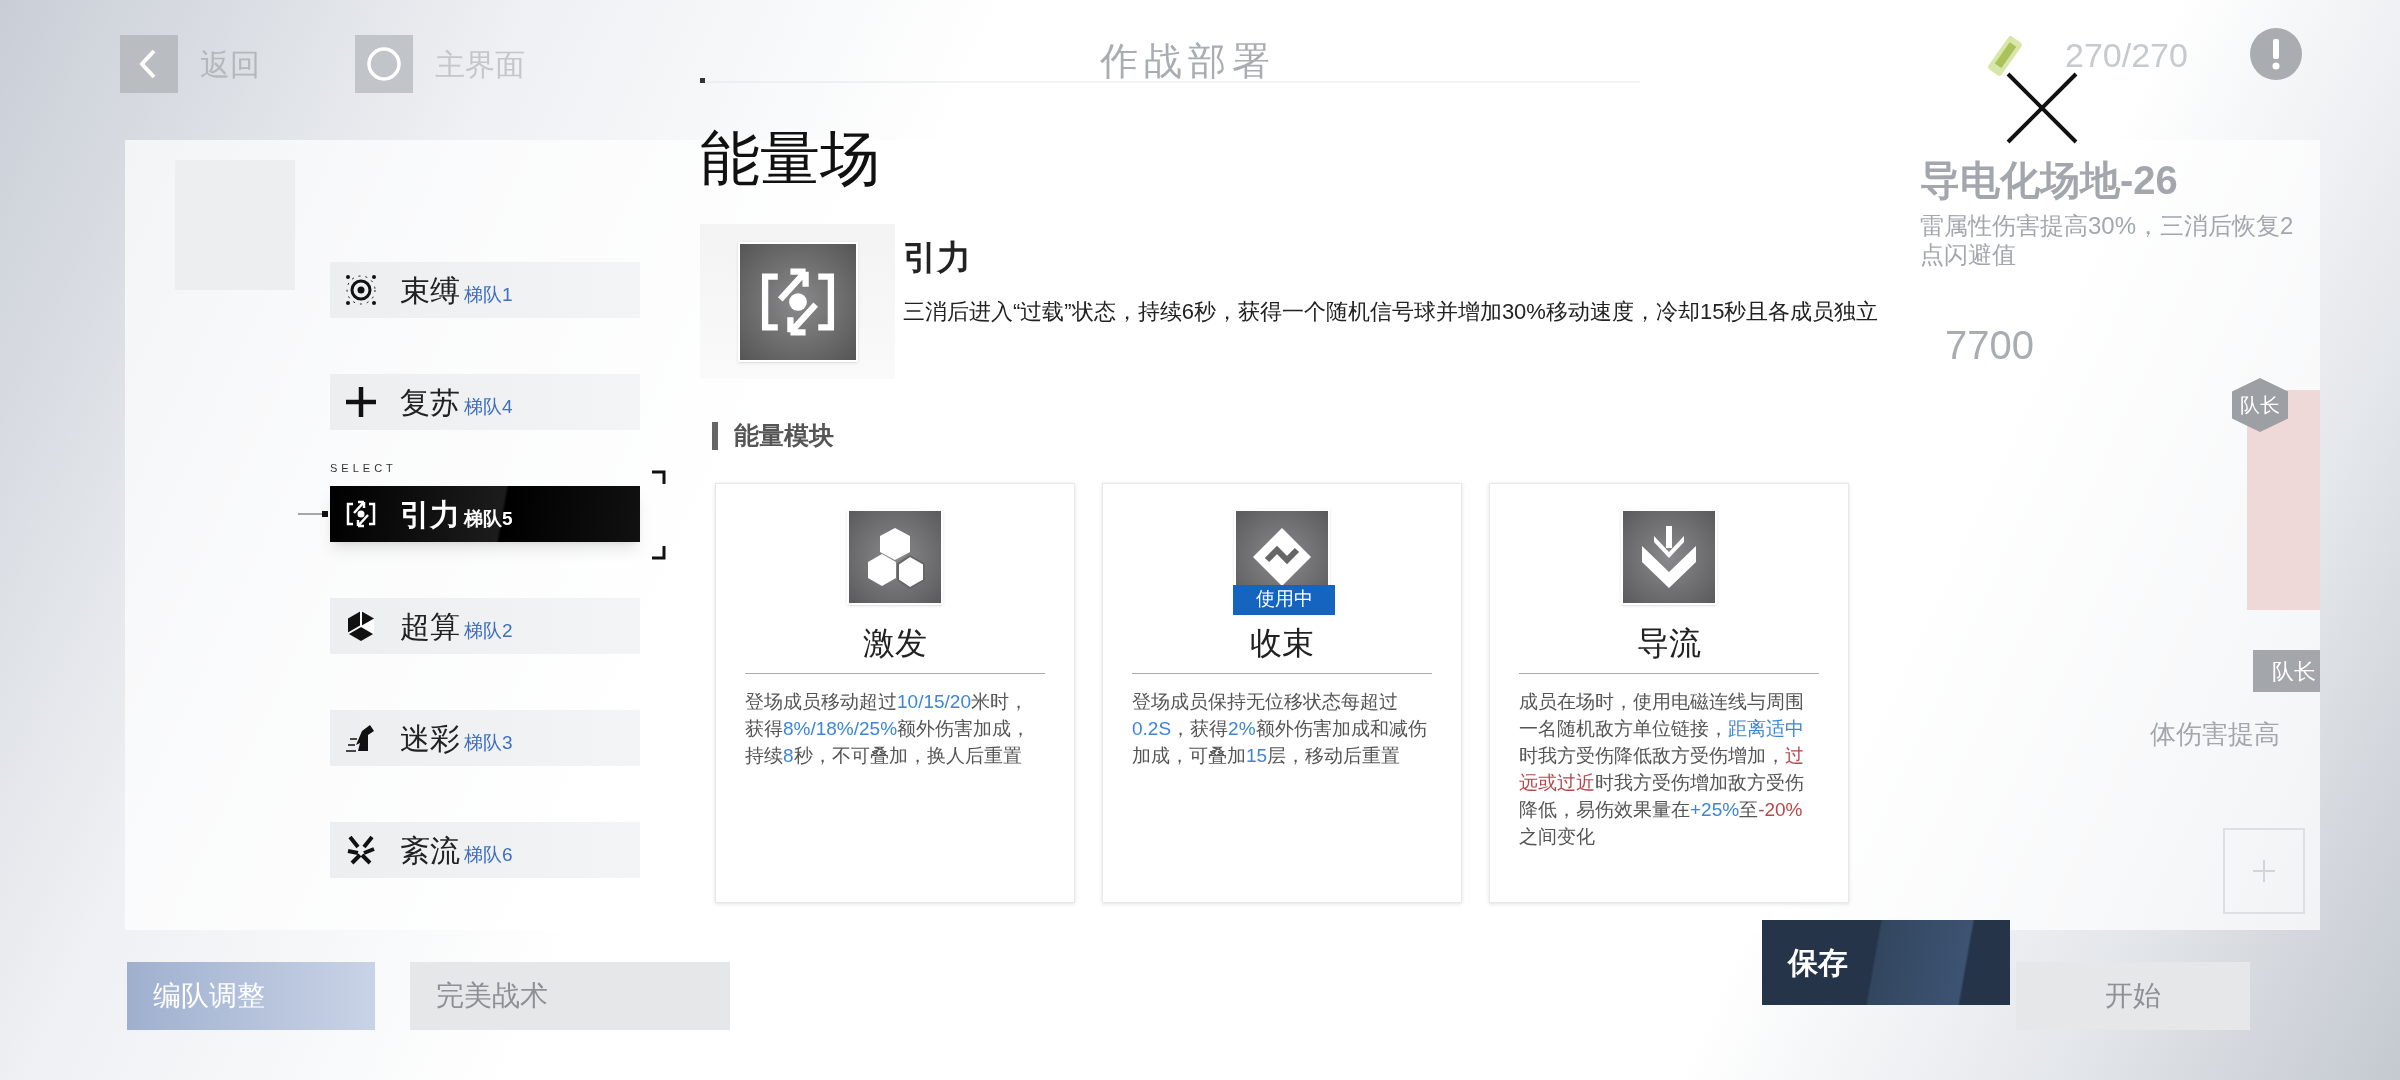 Image resolution: width=2400 pixels, height=1080 pixels. Describe the element at coordinates (1284, 599) in the screenshot. I see `in-use-badge: 使用中` at that location.